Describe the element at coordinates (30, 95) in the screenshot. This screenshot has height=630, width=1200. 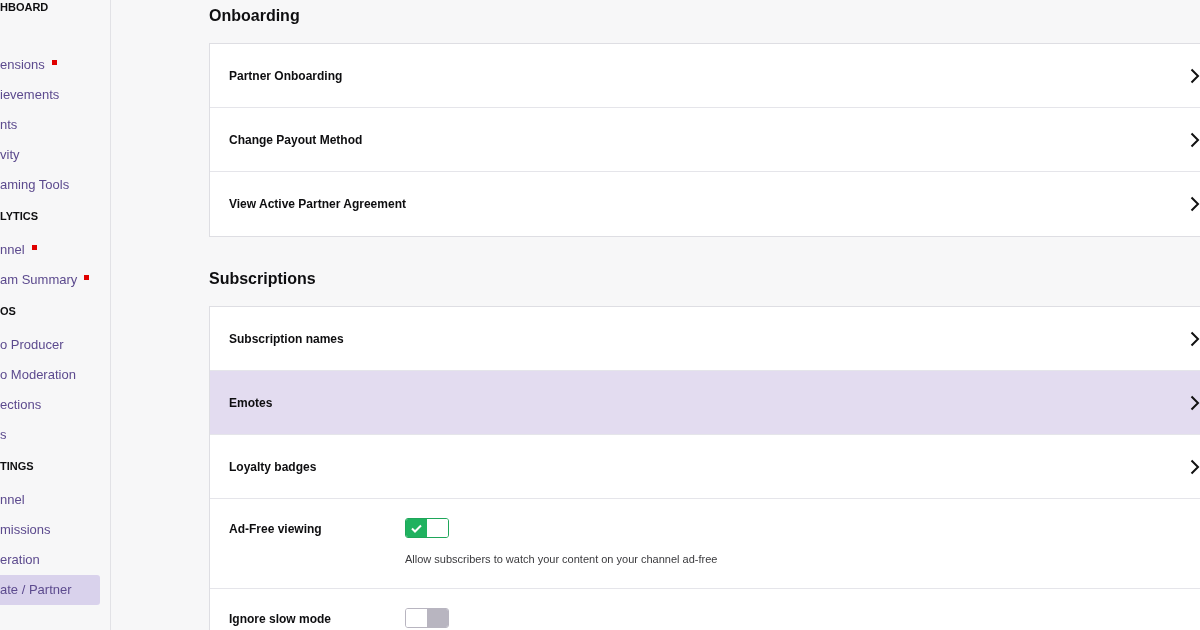
I see `nav-label: ievements` at that location.